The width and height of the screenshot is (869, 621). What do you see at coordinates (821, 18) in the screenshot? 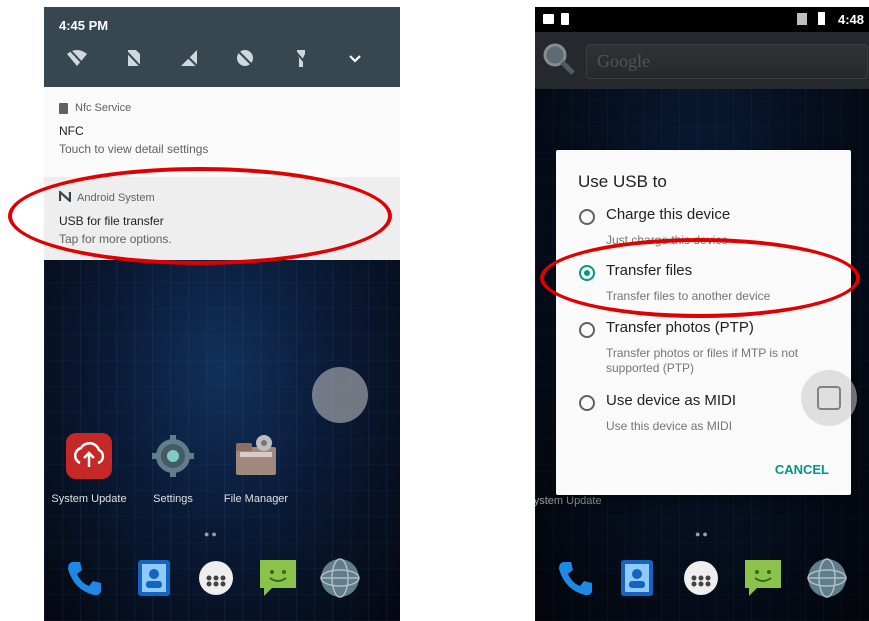
I see `battery-charging-icon` at bounding box center [821, 18].